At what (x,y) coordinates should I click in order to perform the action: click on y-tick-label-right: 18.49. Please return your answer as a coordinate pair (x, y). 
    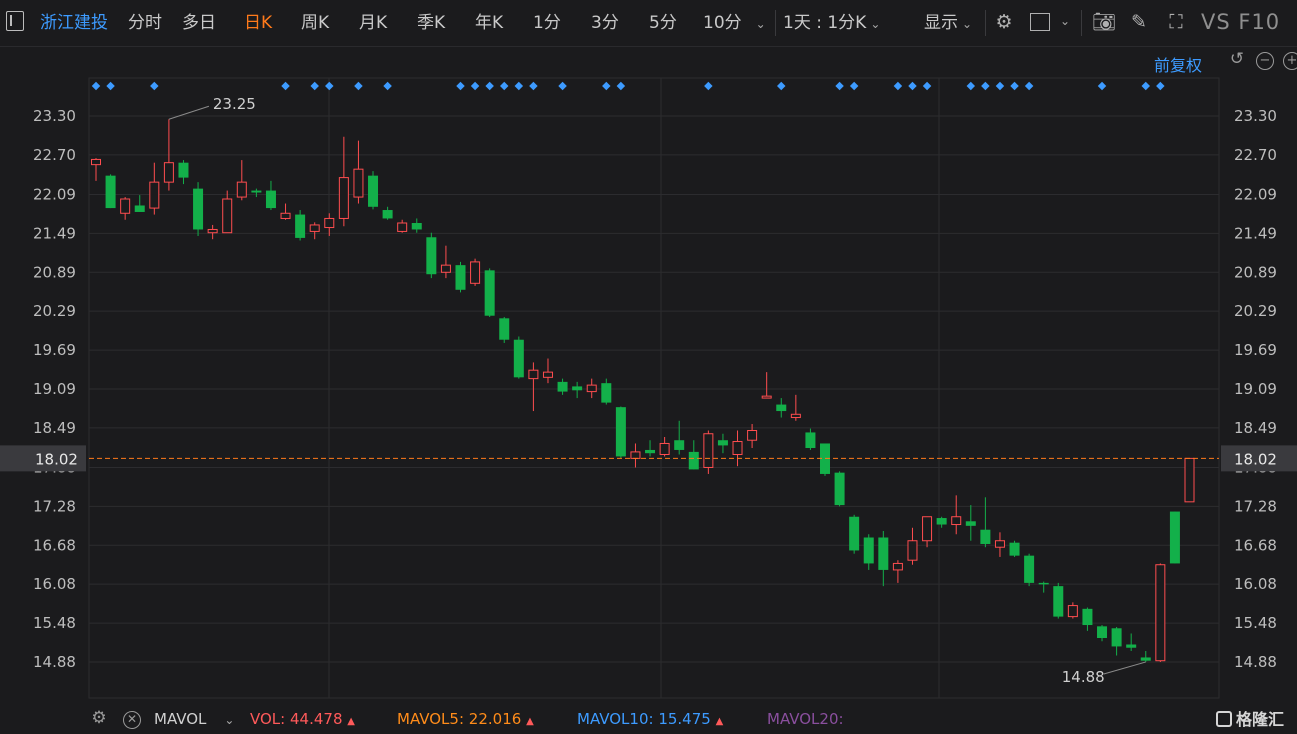
    Looking at the image, I should click on (1255, 428).